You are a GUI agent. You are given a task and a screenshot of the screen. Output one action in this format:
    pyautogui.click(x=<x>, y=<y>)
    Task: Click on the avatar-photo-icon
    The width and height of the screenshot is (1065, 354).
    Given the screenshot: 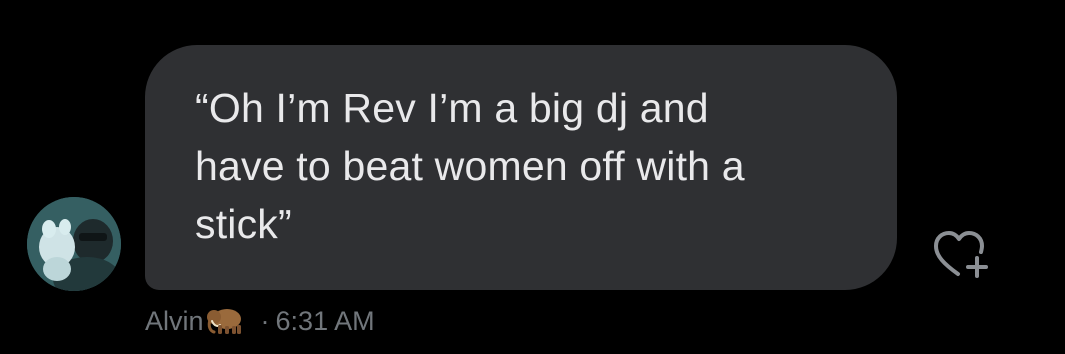 What is the action you would take?
    pyautogui.click(x=74, y=244)
    